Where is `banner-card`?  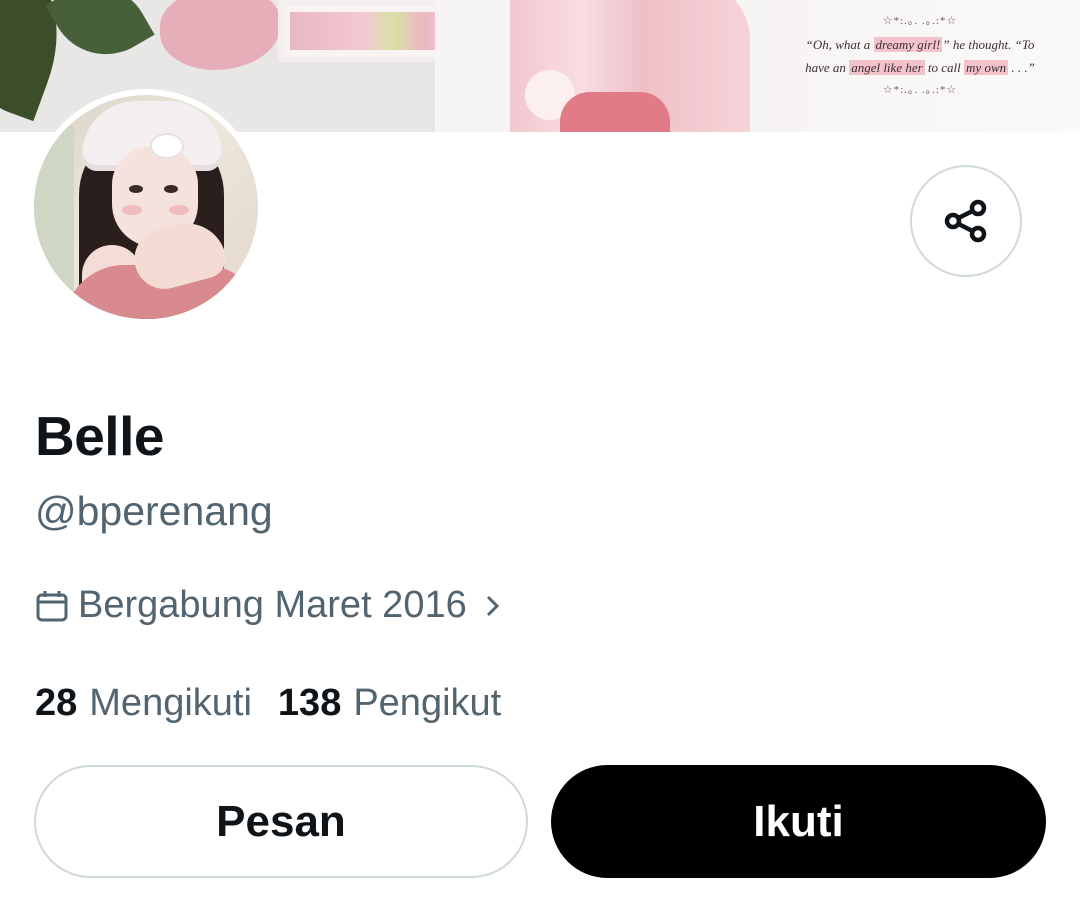 banner-card is located at coordinates (475, 66).